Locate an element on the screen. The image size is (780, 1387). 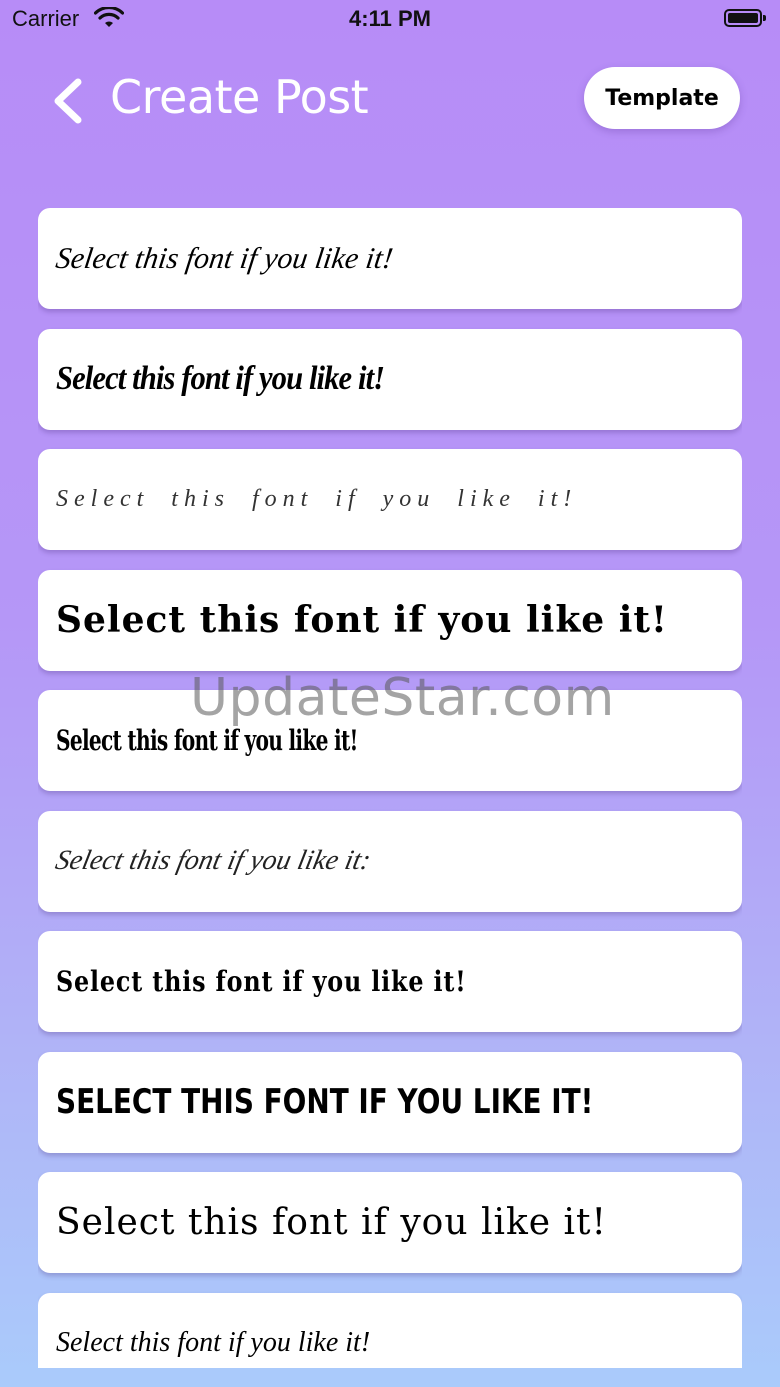
battery-icon is located at coordinates (745, 18).